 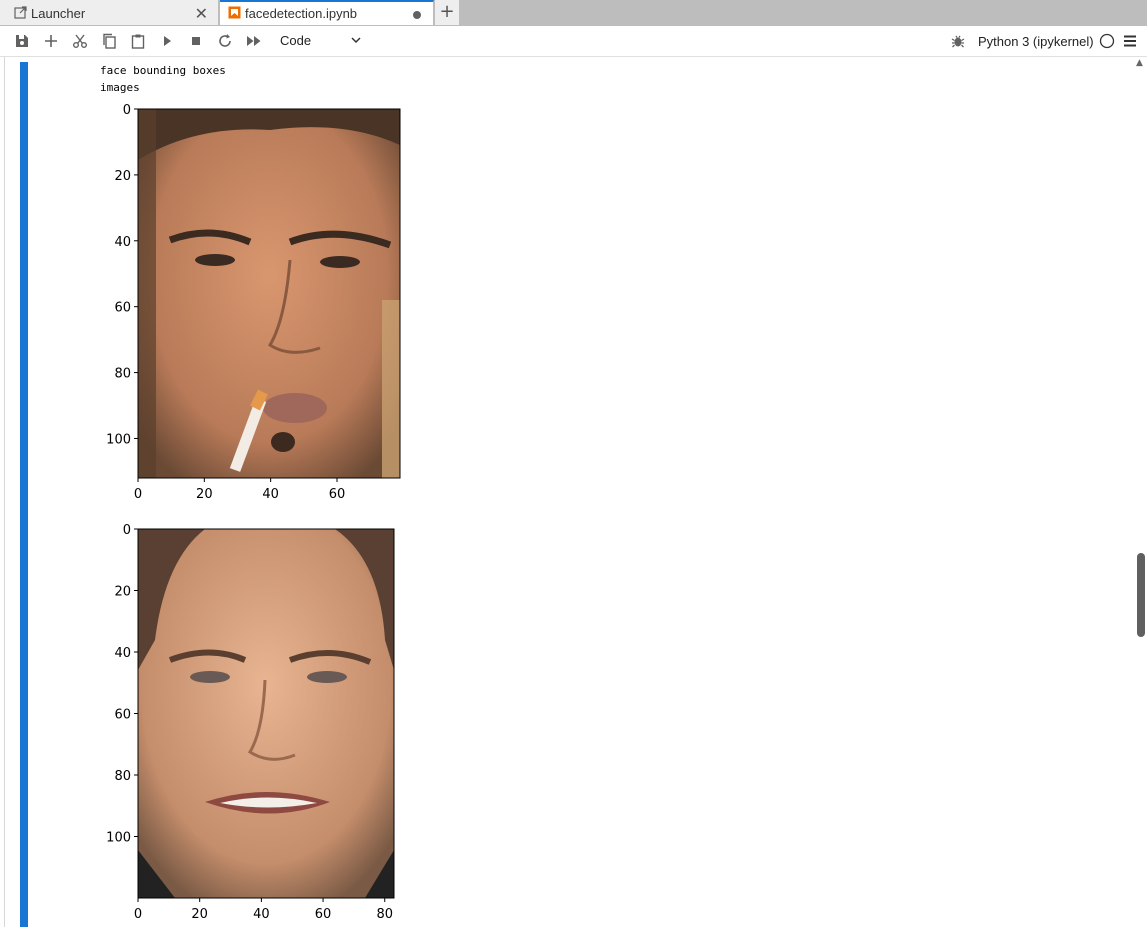 What do you see at coordinates (322, 42) in the screenshot?
I see `cell-type-select: Code` at bounding box center [322, 42].